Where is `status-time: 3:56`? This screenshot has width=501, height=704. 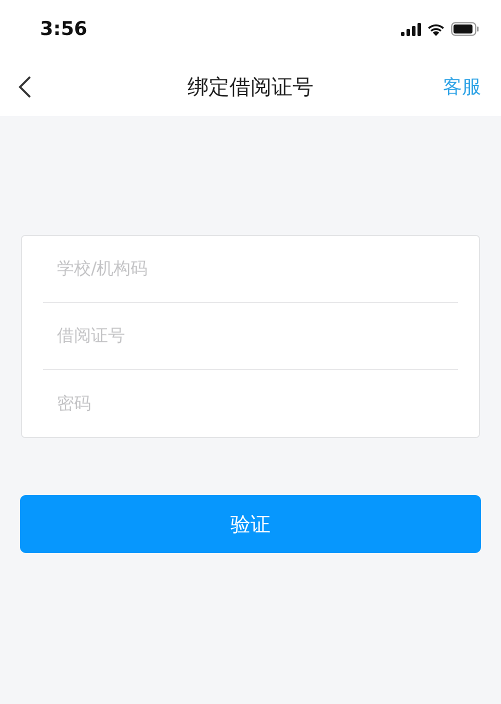 status-time: 3:56 is located at coordinates (64, 29).